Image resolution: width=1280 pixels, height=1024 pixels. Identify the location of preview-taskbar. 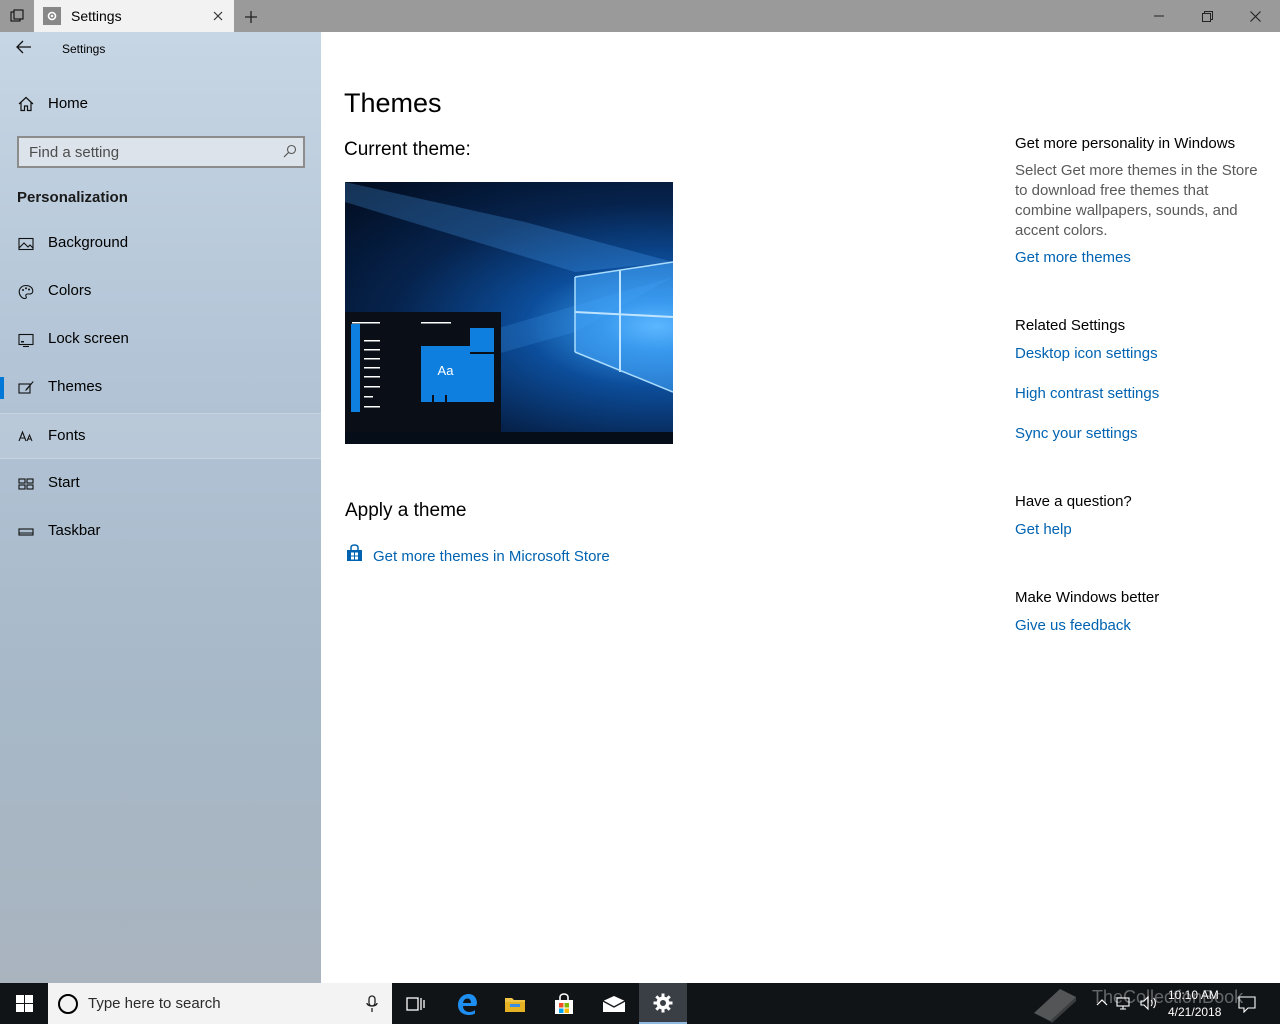
(509, 438).